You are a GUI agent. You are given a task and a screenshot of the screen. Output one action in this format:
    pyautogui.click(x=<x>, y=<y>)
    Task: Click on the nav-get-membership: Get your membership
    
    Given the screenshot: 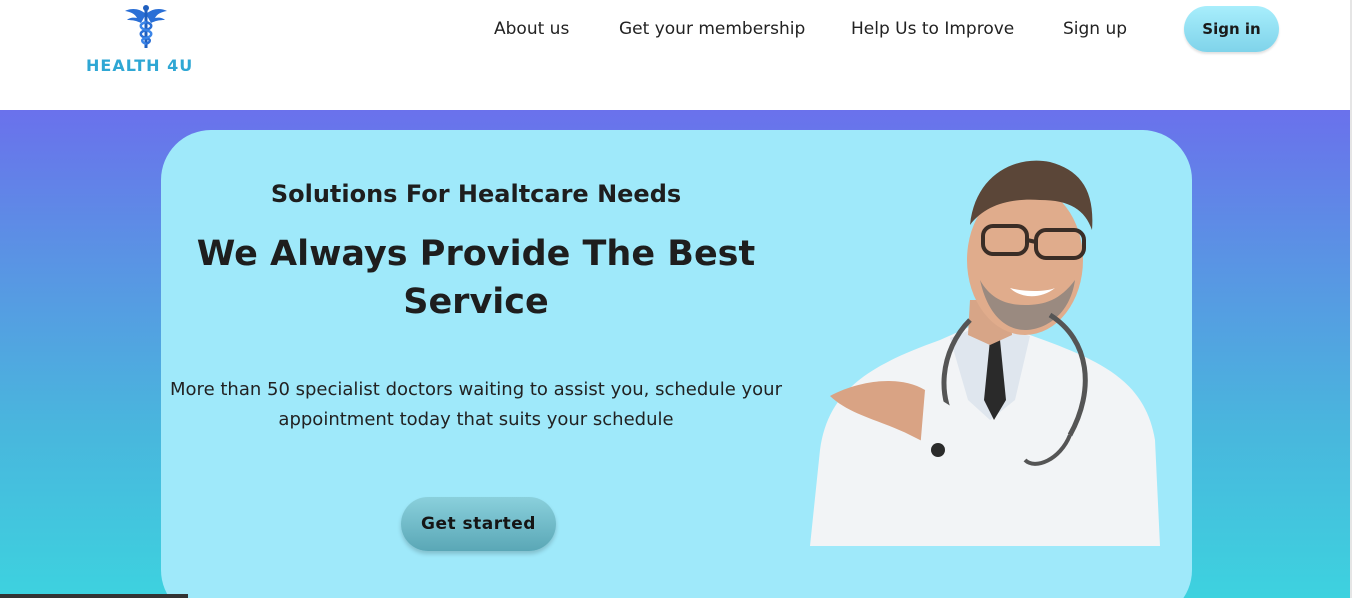 What is the action you would take?
    pyautogui.click(x=712, y=29)
    